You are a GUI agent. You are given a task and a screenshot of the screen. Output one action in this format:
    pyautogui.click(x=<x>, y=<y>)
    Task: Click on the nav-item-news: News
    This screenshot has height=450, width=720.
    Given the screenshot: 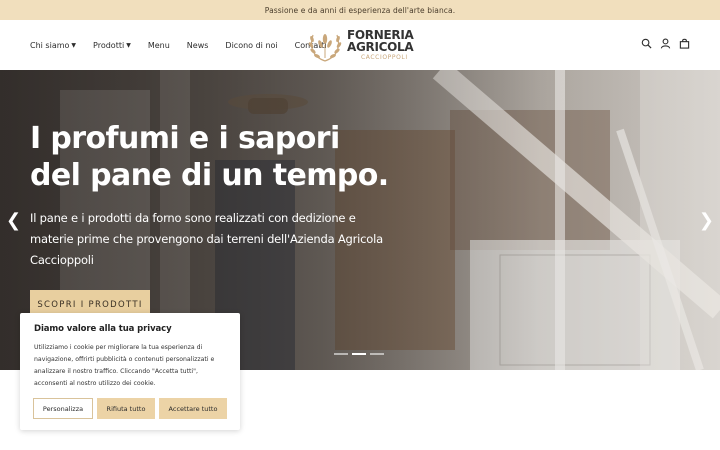 What is the action you would take?
    pyautogui.click(x=198, y=45)
    